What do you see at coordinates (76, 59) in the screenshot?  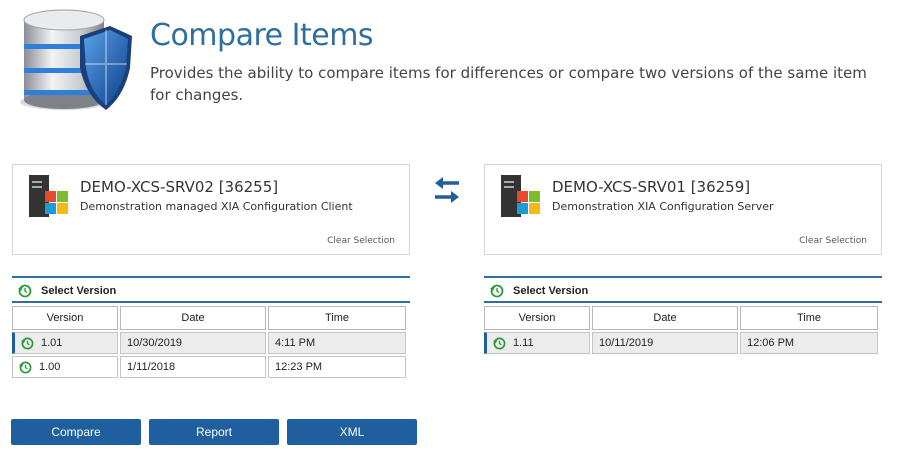 I see `database-shield-icon` at bounding box center [76, 59].